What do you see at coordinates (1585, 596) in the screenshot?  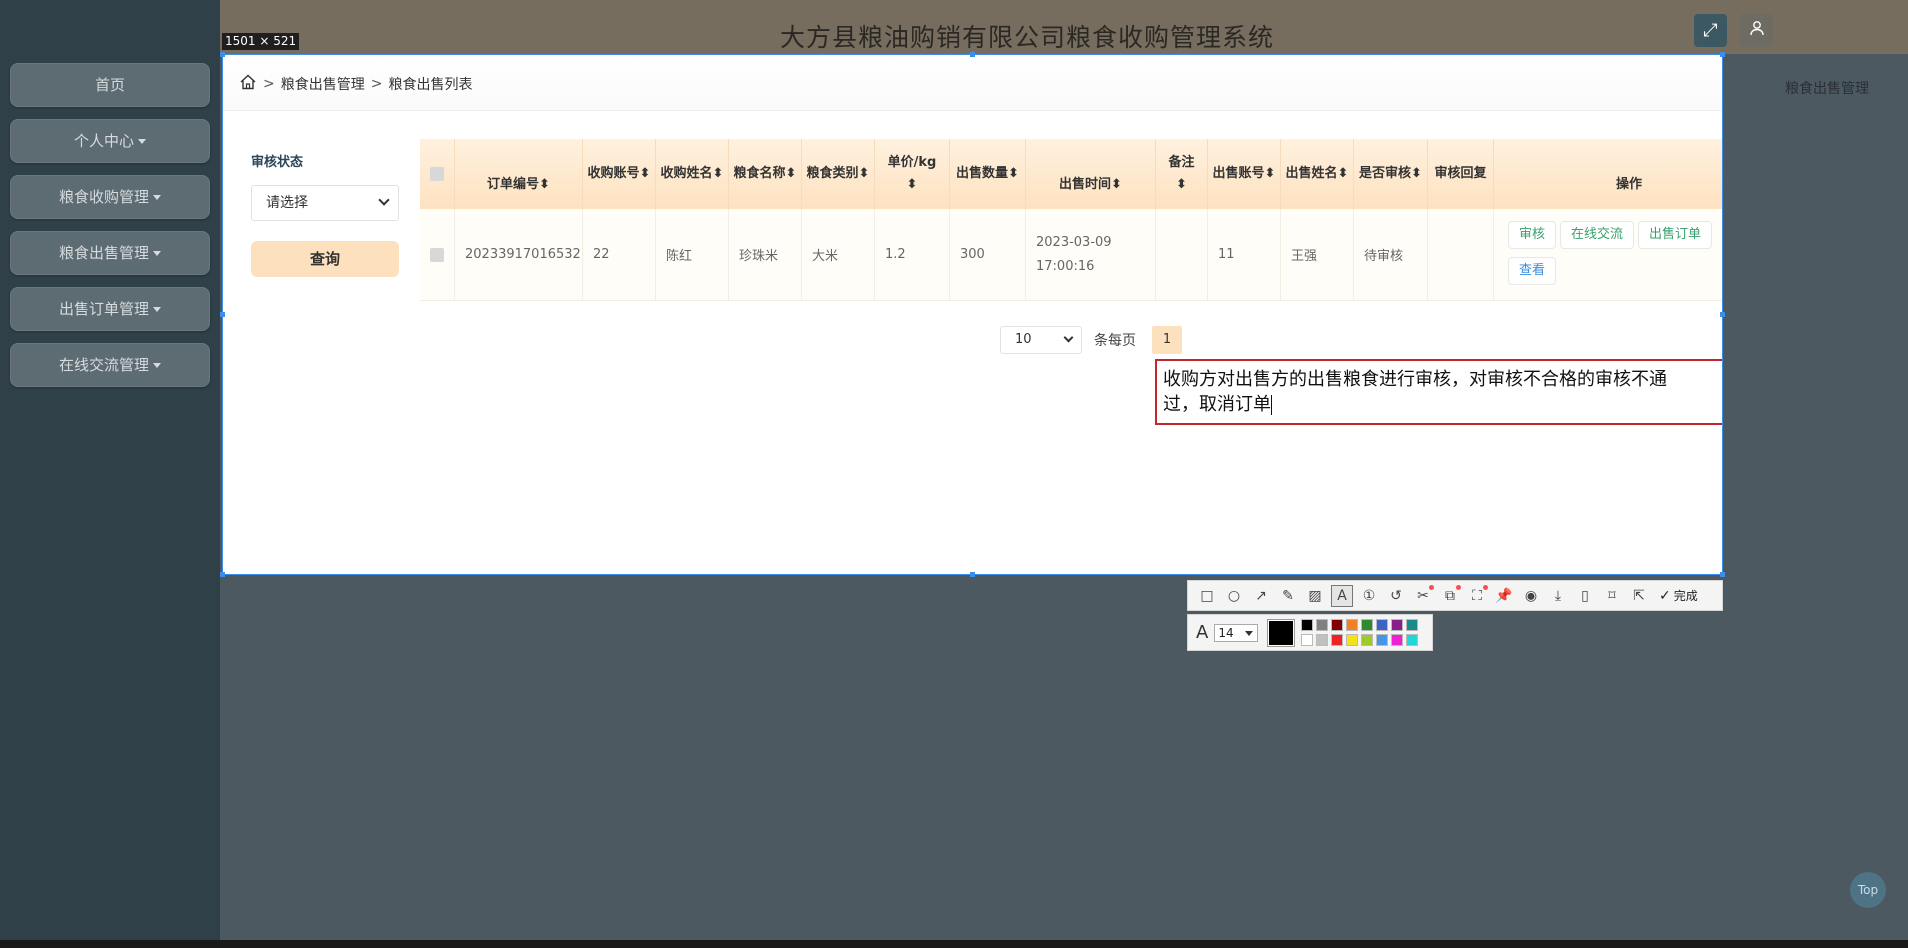 I see `phone-icon: ▯` at bounding box center [1585, 596].